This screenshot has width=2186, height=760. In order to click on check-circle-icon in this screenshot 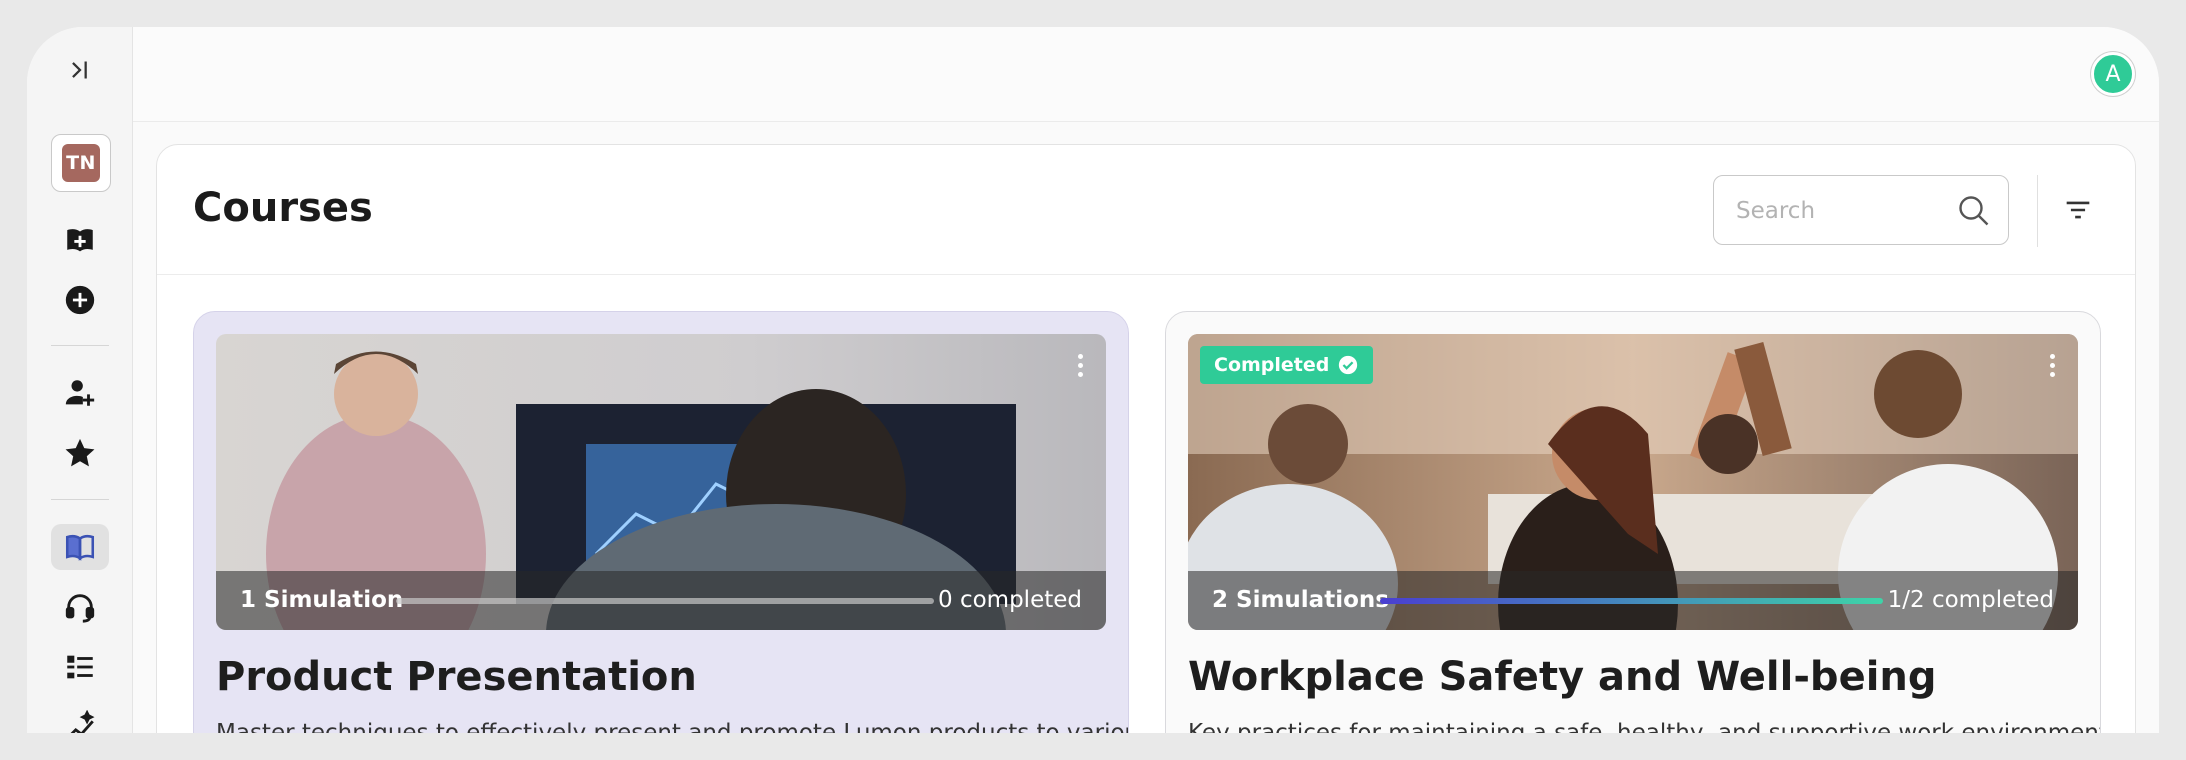, I will do `click(1348, 365)`.